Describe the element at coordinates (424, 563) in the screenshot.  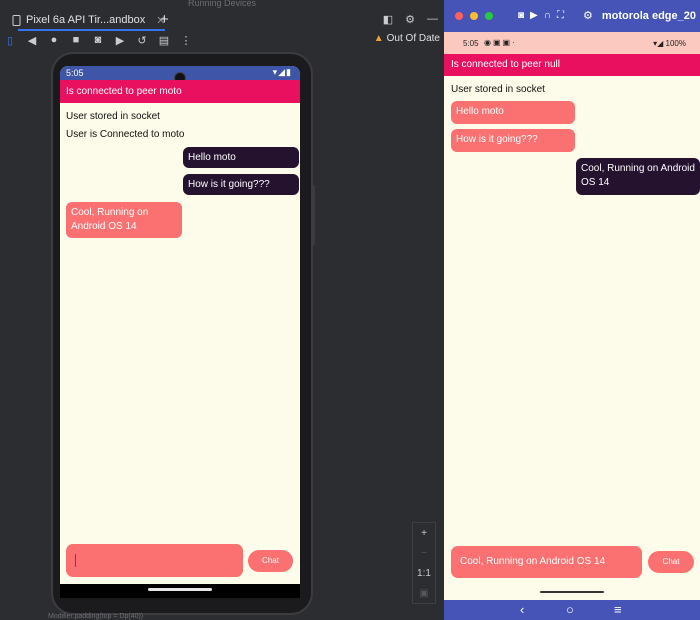
I see `zoom-controls: + − 1:1 ▣` at that location.